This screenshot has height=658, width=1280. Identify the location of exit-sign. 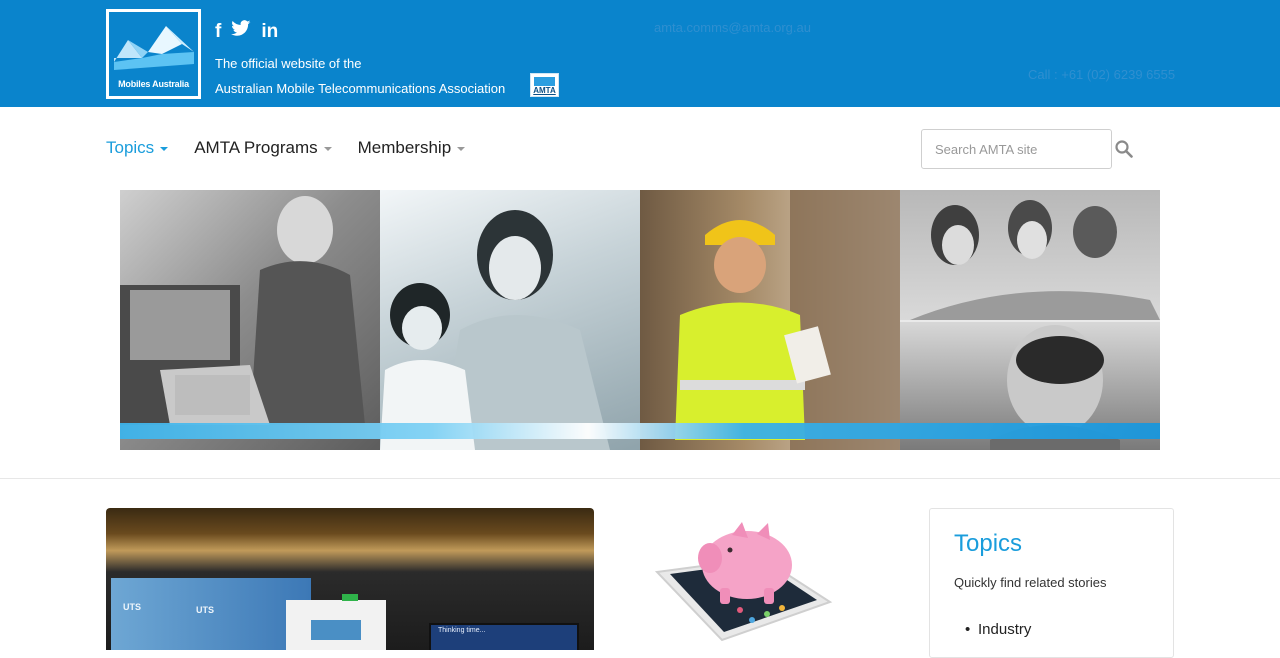
(350, 597).